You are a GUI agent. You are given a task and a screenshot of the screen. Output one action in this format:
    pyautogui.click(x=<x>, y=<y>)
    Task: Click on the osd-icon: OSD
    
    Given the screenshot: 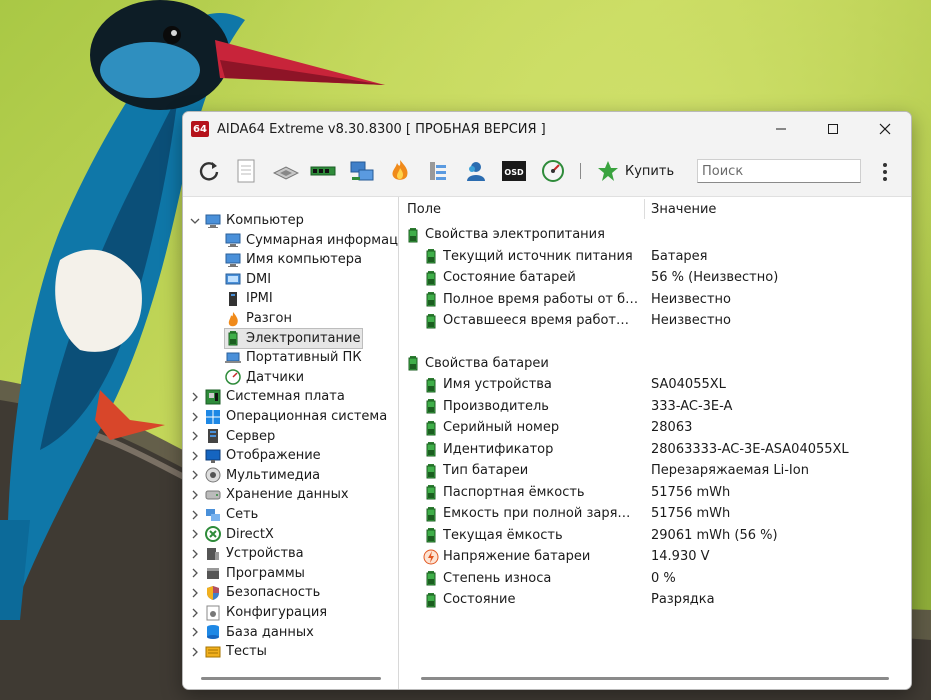 What is the action you would take?
    pyautogui.click(x=514, y=171)
    